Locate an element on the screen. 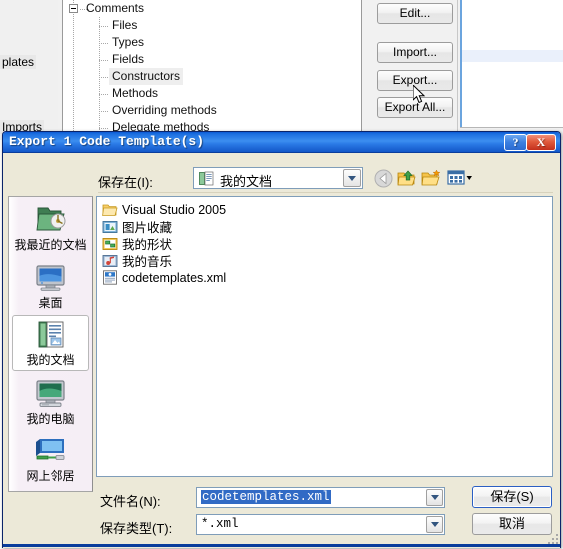  desktop-icon is located at coordinates (51, 277).